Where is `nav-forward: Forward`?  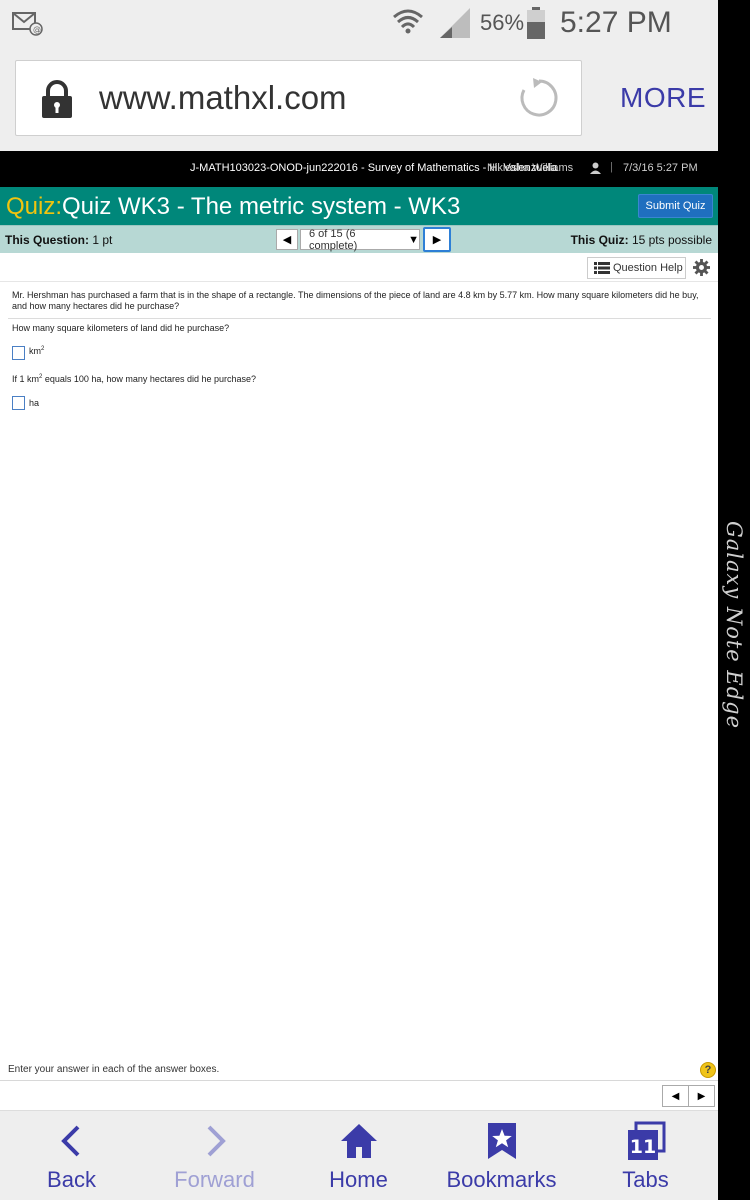 nav-forward: Forward is located at coordinates (214, 1155).